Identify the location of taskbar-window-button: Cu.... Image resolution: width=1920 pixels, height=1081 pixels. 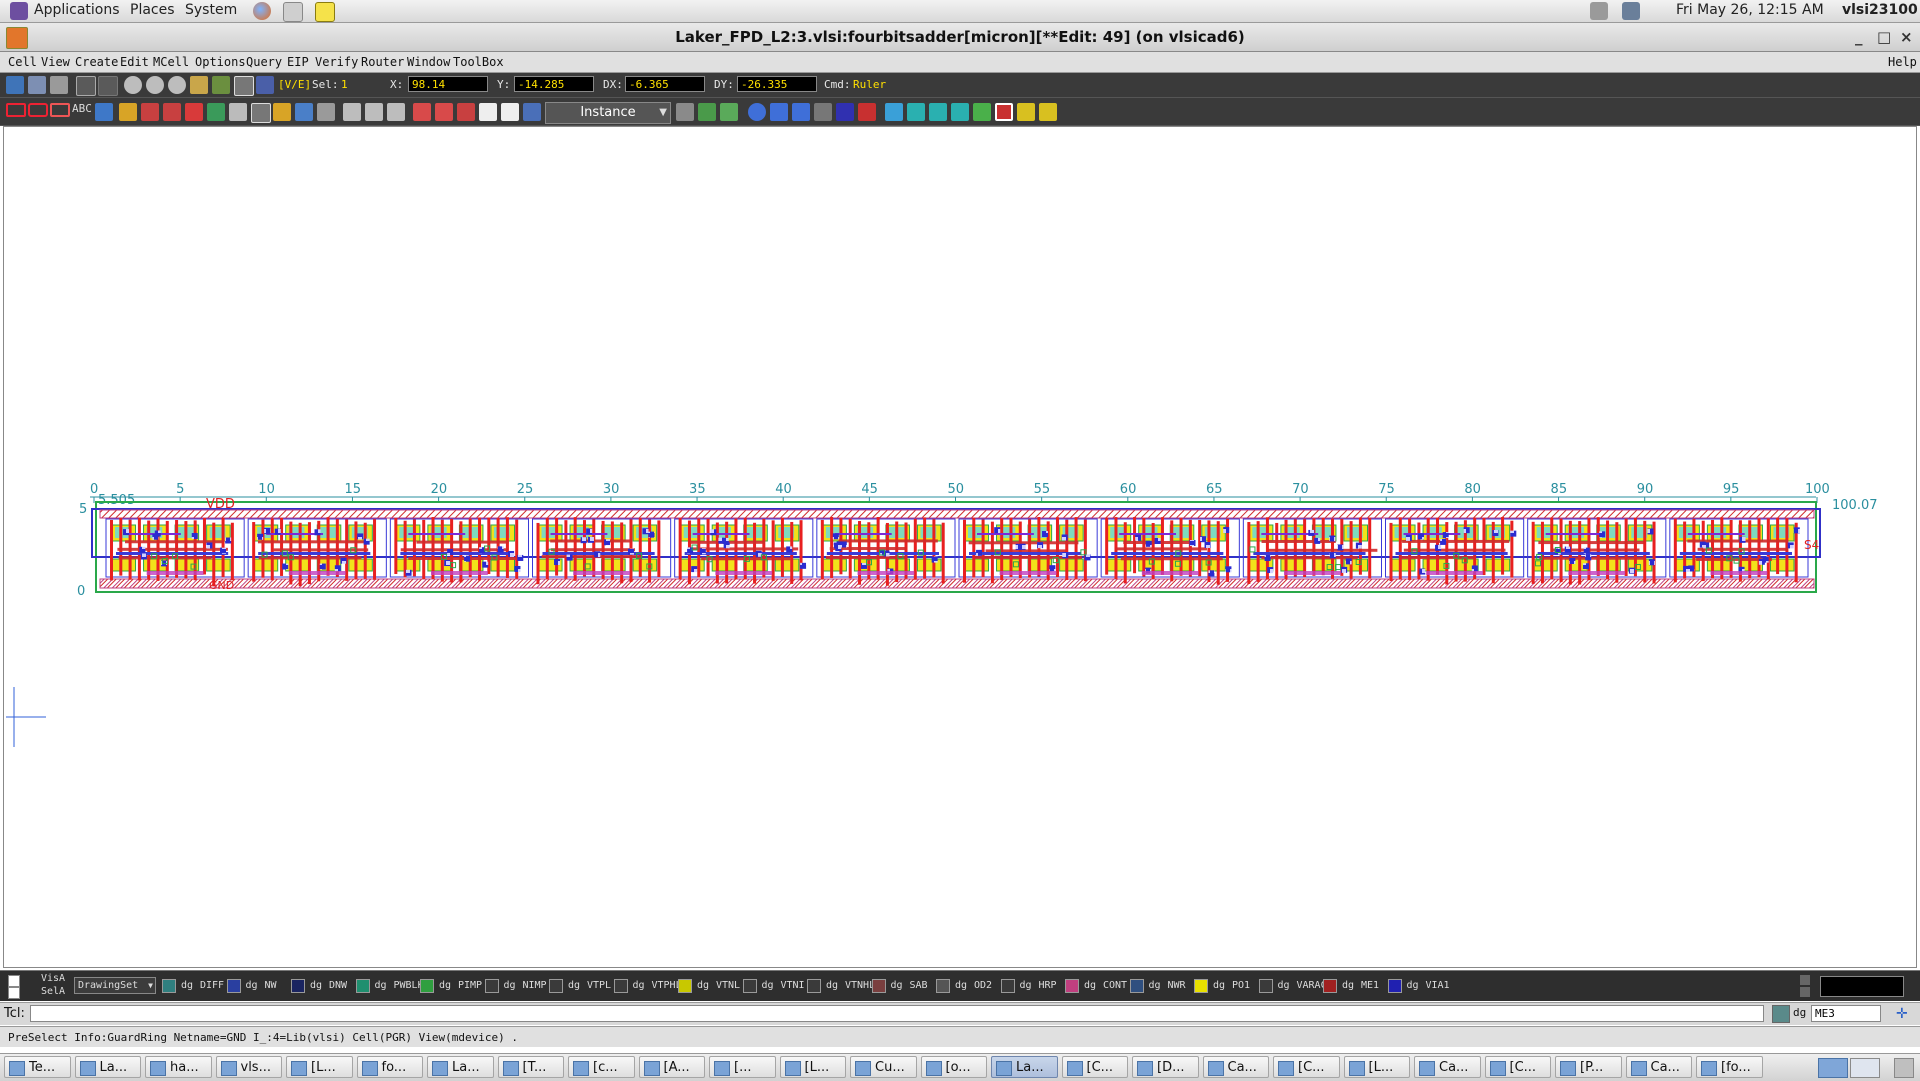
(883, 1067).